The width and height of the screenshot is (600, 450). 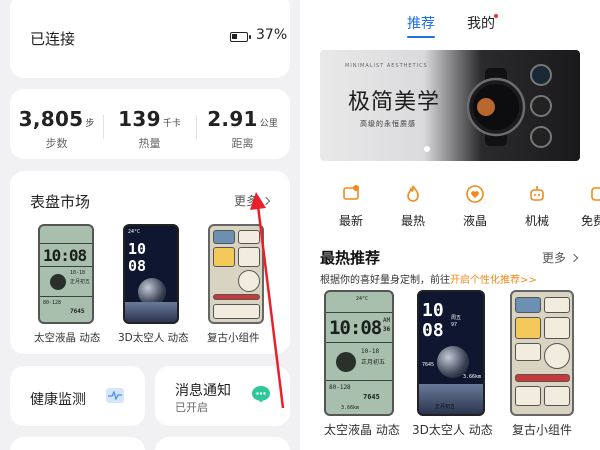 What do you see at coordinates (272, 35) in the screenshot?
I see `battery-percent: 37%` at bounding box center [272, 35].